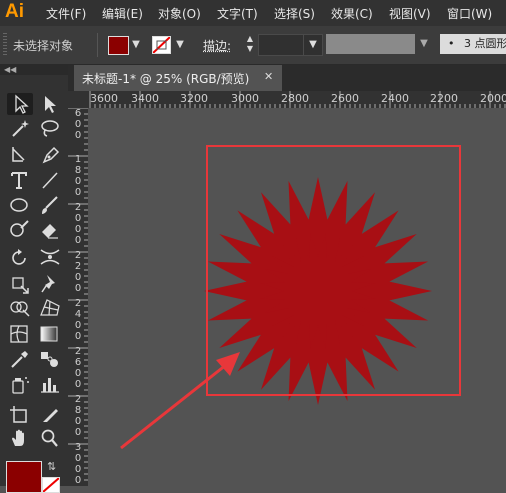 The width and height of the screenshot is (506, 493). I want to click on menu-object: 对象(O), so click(179, 13).